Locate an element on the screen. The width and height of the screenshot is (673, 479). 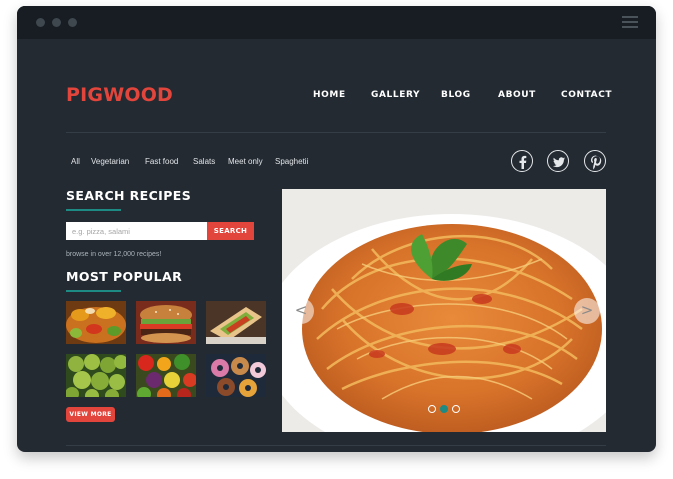
most-popular-heading: MOST POPULAR is located at coordinates (124, 276).